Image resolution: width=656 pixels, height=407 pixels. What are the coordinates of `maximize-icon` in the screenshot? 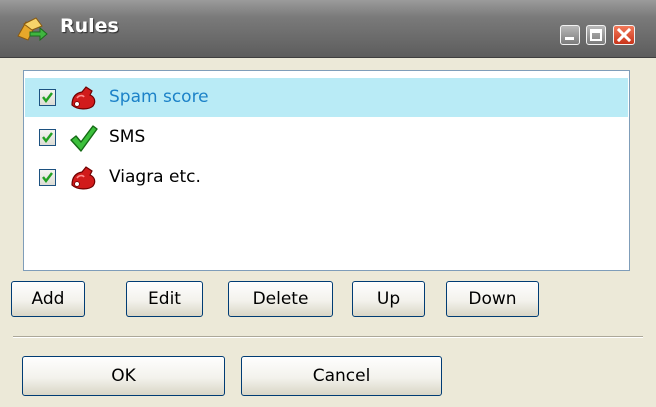 It's located at (596, 35).